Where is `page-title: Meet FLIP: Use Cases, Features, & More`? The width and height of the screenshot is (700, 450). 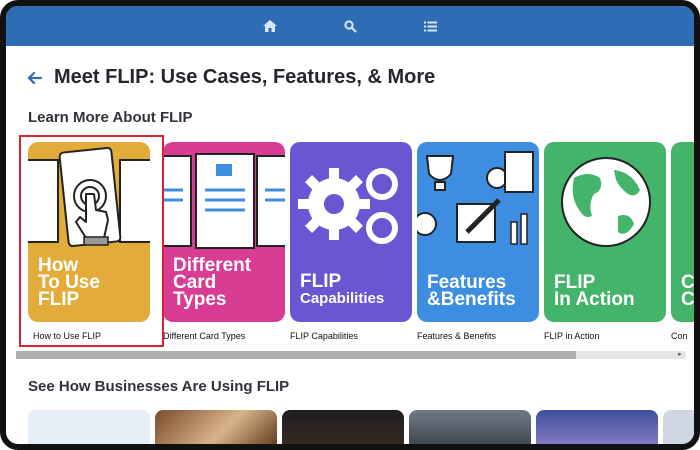 page-title: Meet FLIP: Use Cases, Features, & More is located at coordinates (245, 77).